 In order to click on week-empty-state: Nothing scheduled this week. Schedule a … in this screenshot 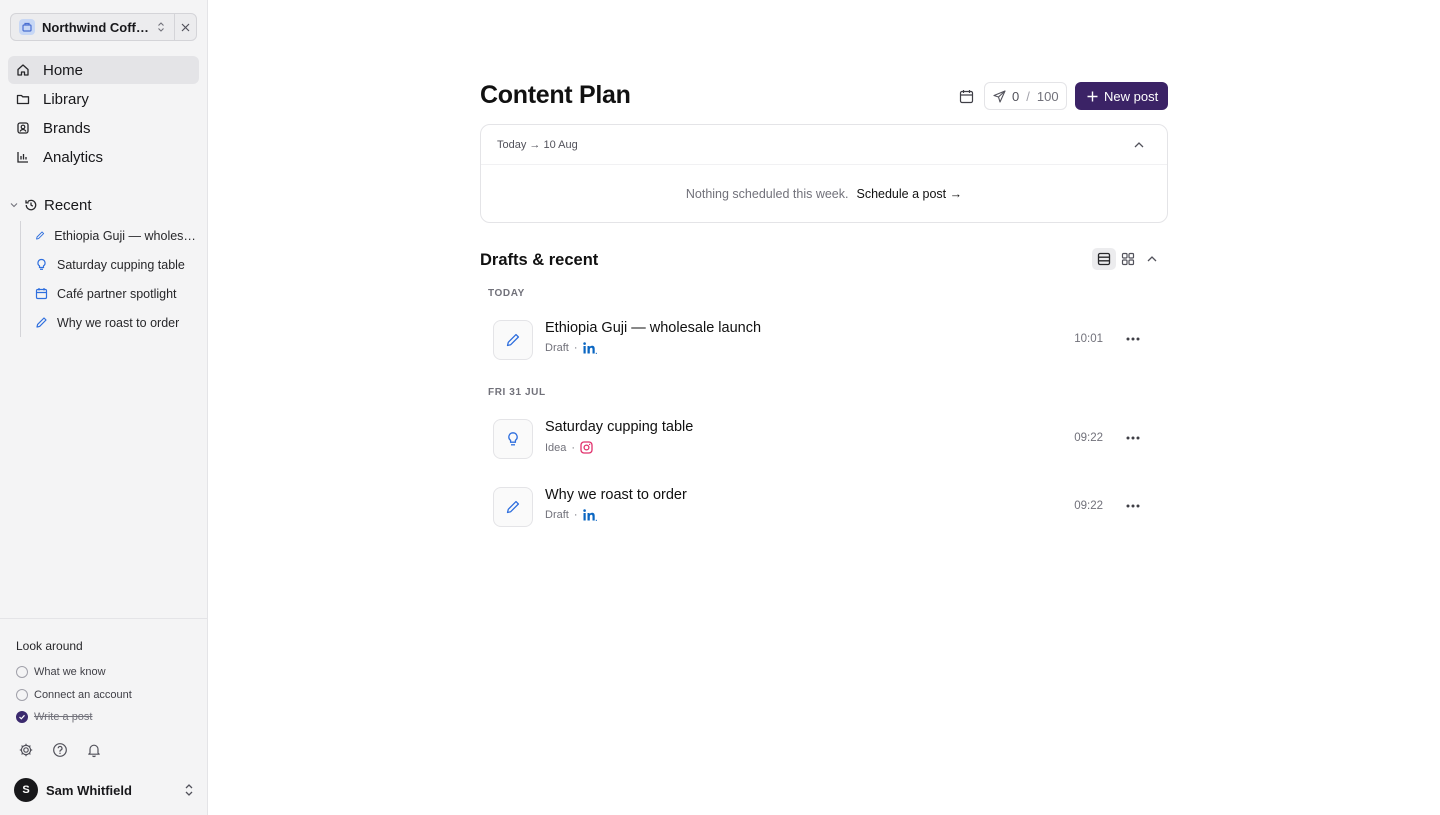, I will do `click(824, 194)`.